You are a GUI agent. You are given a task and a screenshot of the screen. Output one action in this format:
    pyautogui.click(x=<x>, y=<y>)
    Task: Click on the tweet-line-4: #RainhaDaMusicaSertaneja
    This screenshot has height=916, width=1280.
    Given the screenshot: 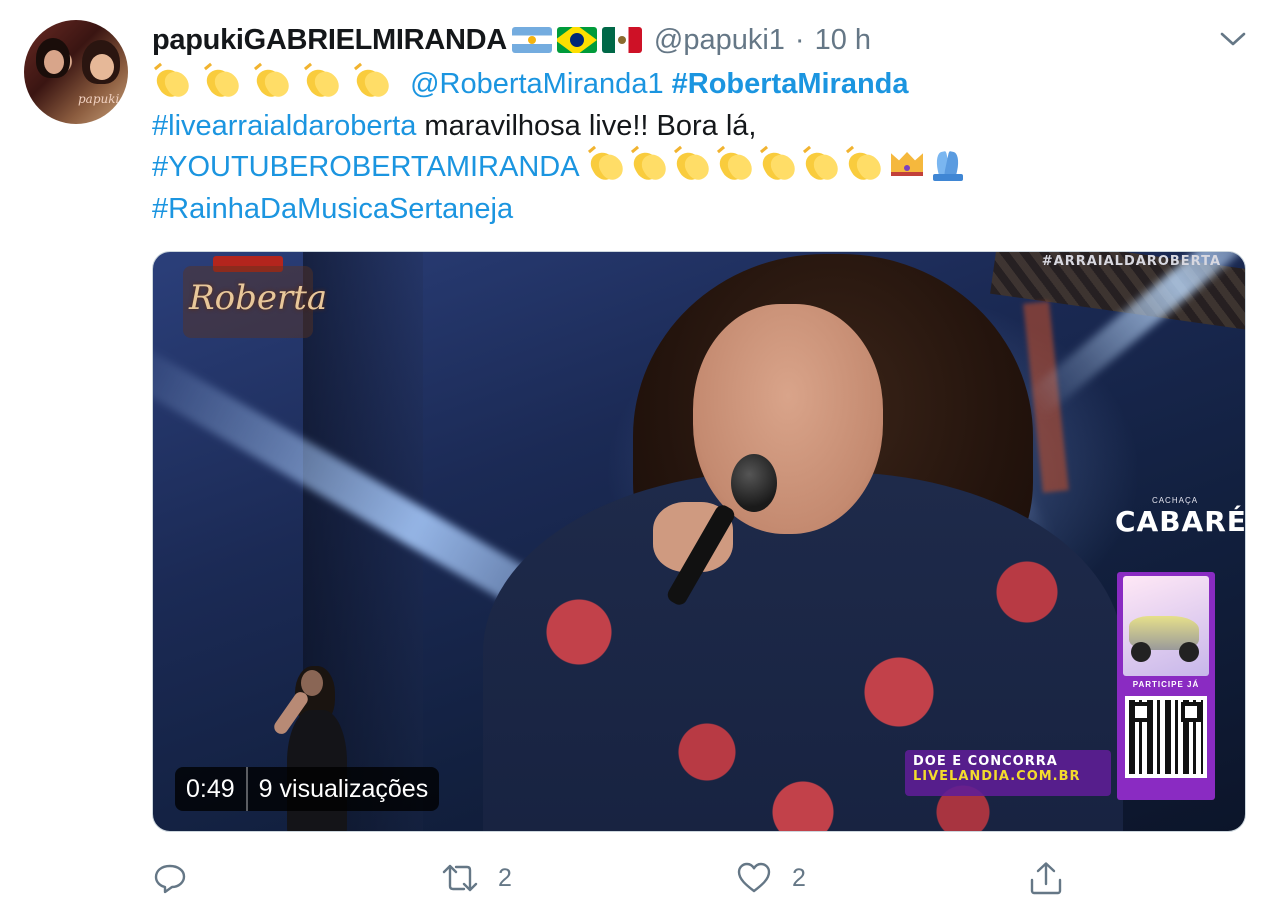 What is the action you would take?
    pyautogui.click(x=692, y=210)
    